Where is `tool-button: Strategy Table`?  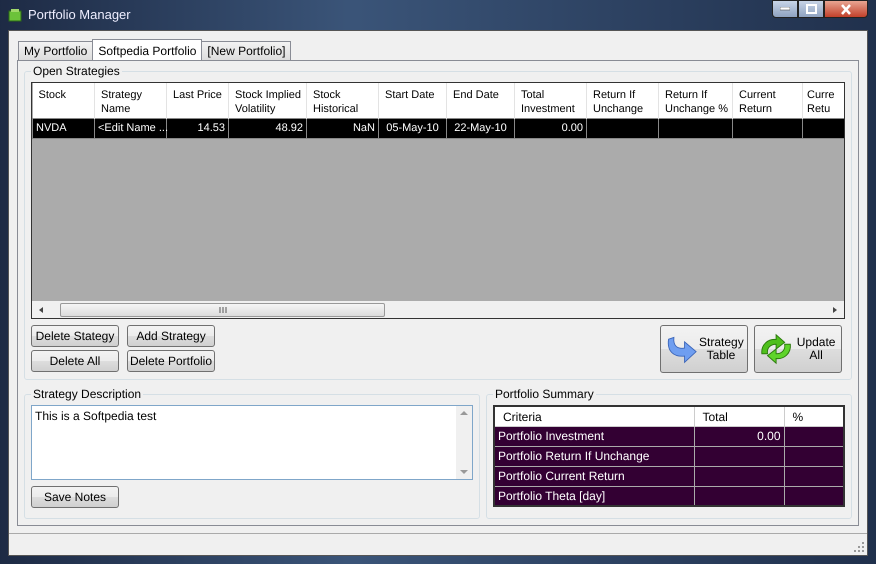 tool-button: Strategy Table is located at coordinates (704, 349).